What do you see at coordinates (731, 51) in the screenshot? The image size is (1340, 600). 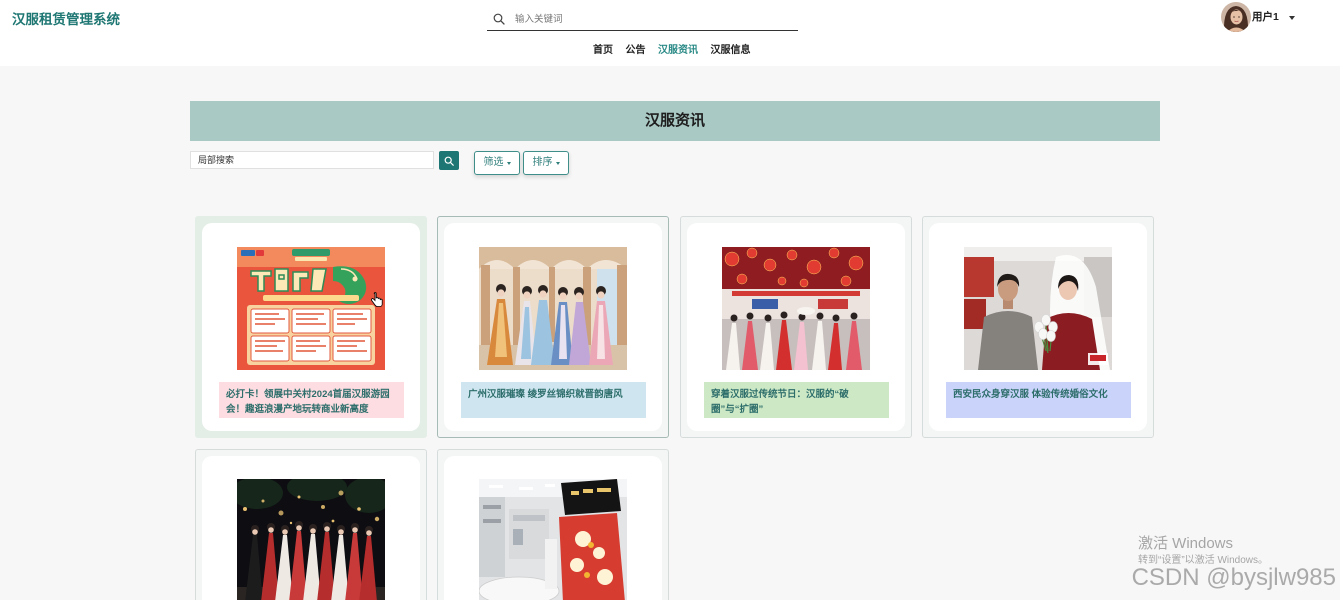 I see `nav-item-hanfu-info: 汉服信息` at bounding box center [731, 51].